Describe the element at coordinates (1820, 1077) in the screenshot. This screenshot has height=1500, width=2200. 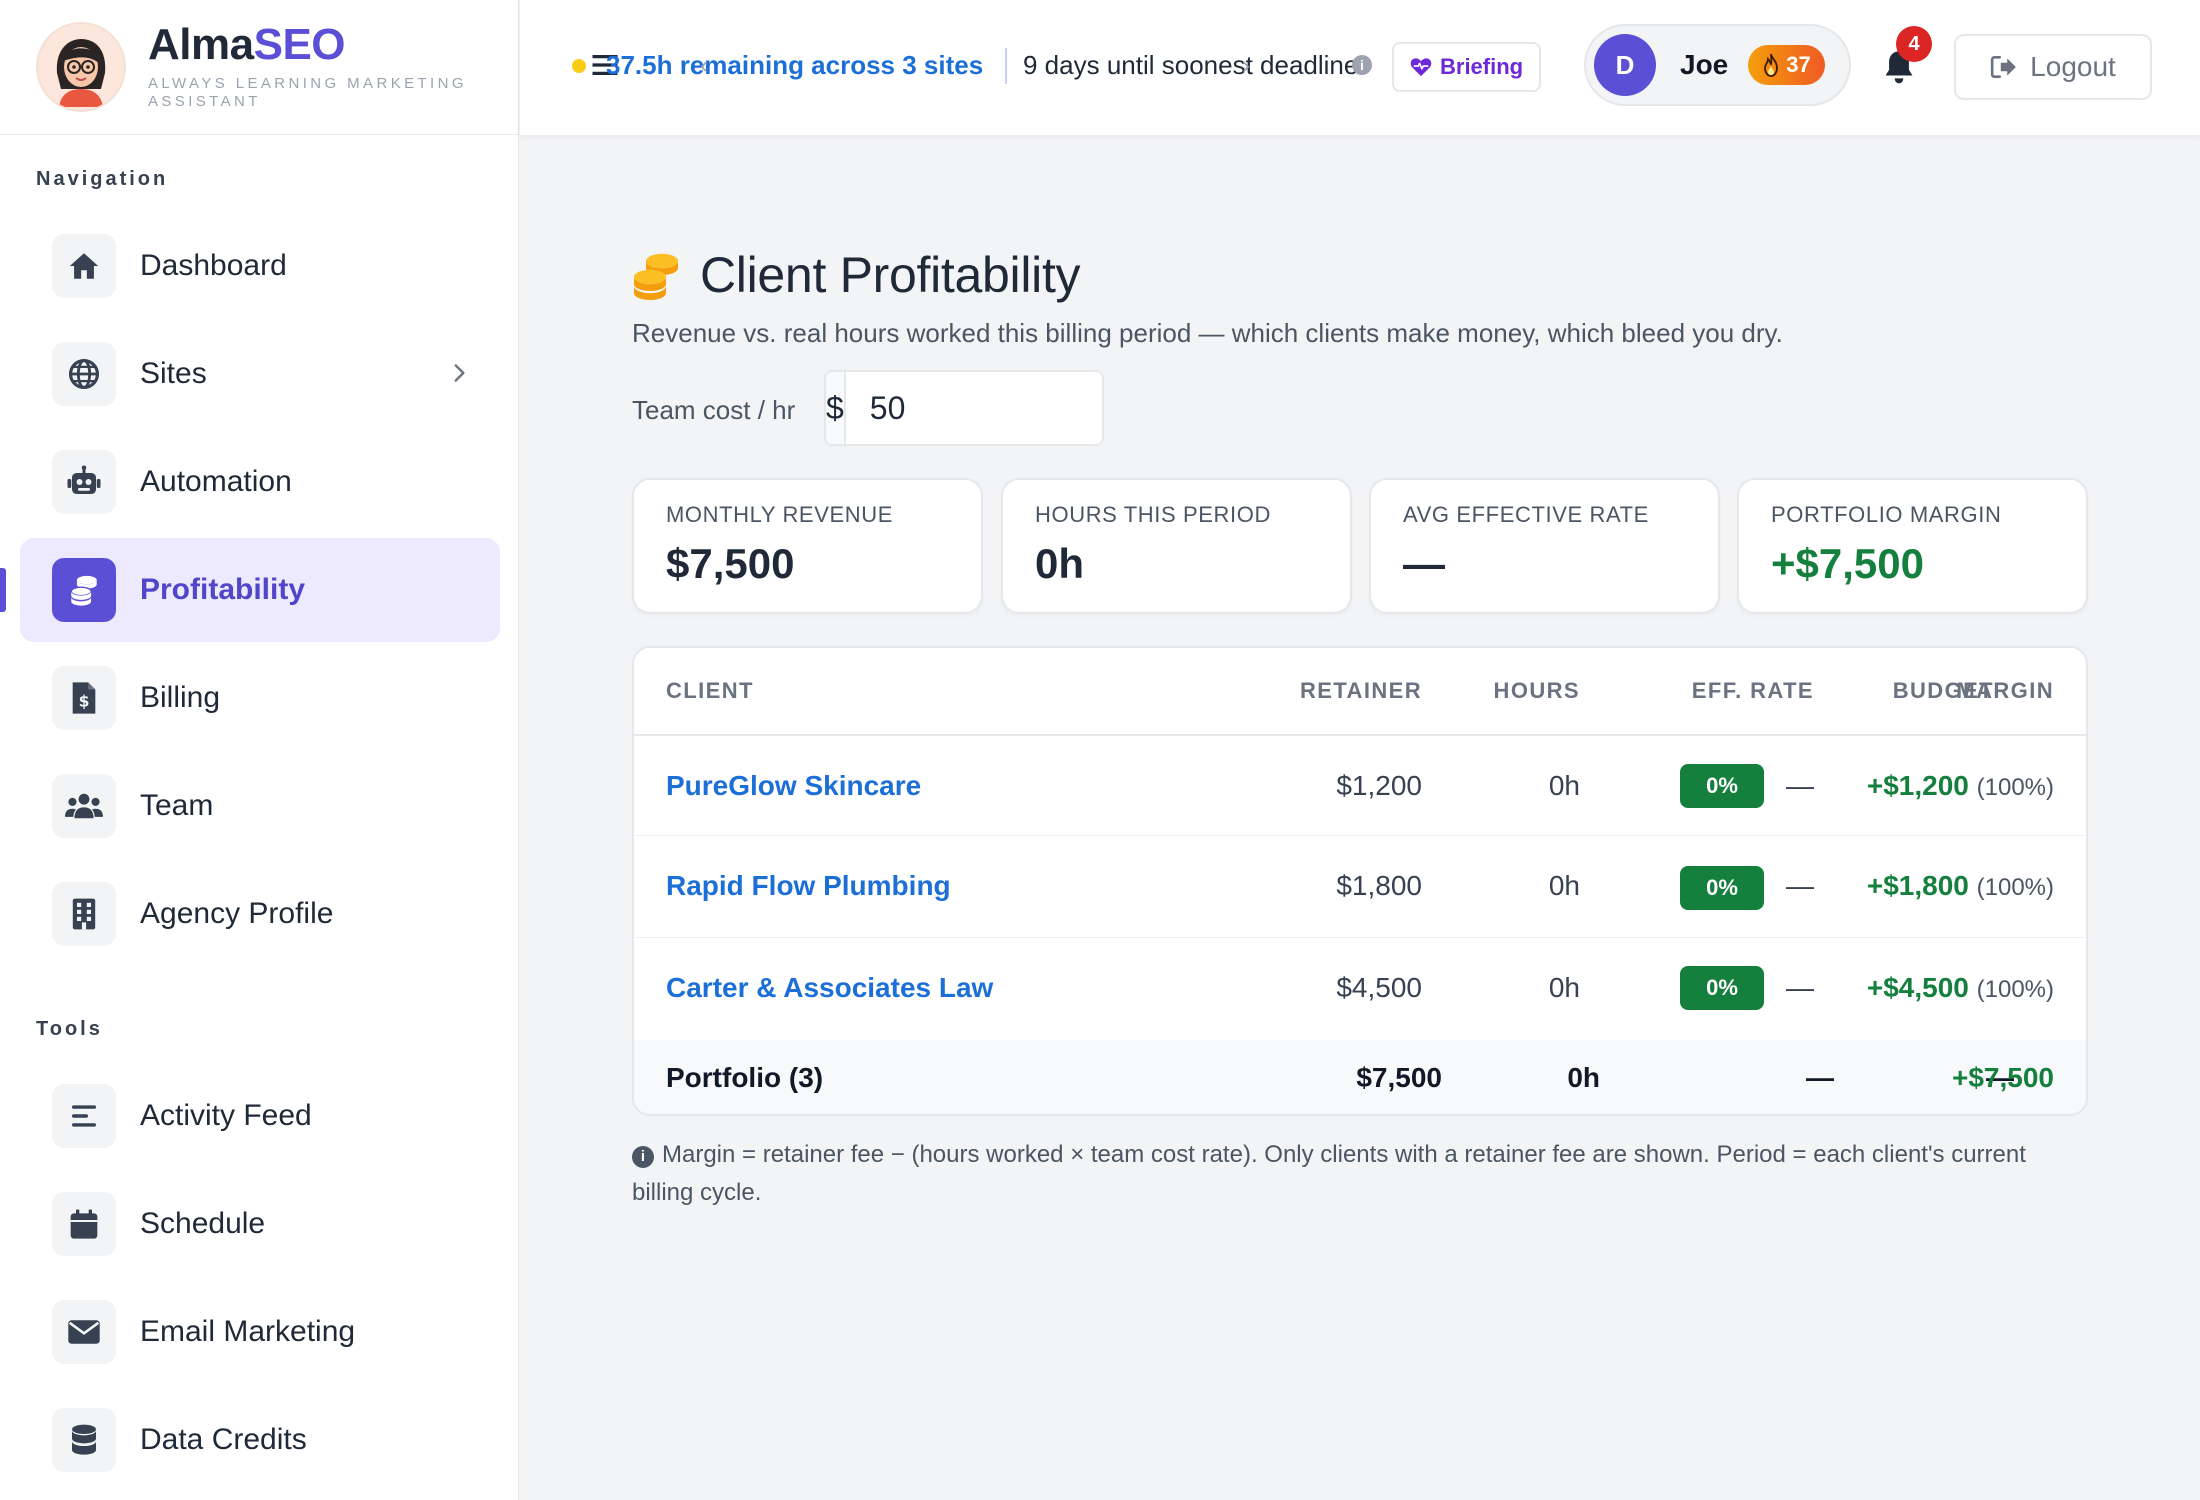
I see `portfolio-eff-rate: —` at that location.